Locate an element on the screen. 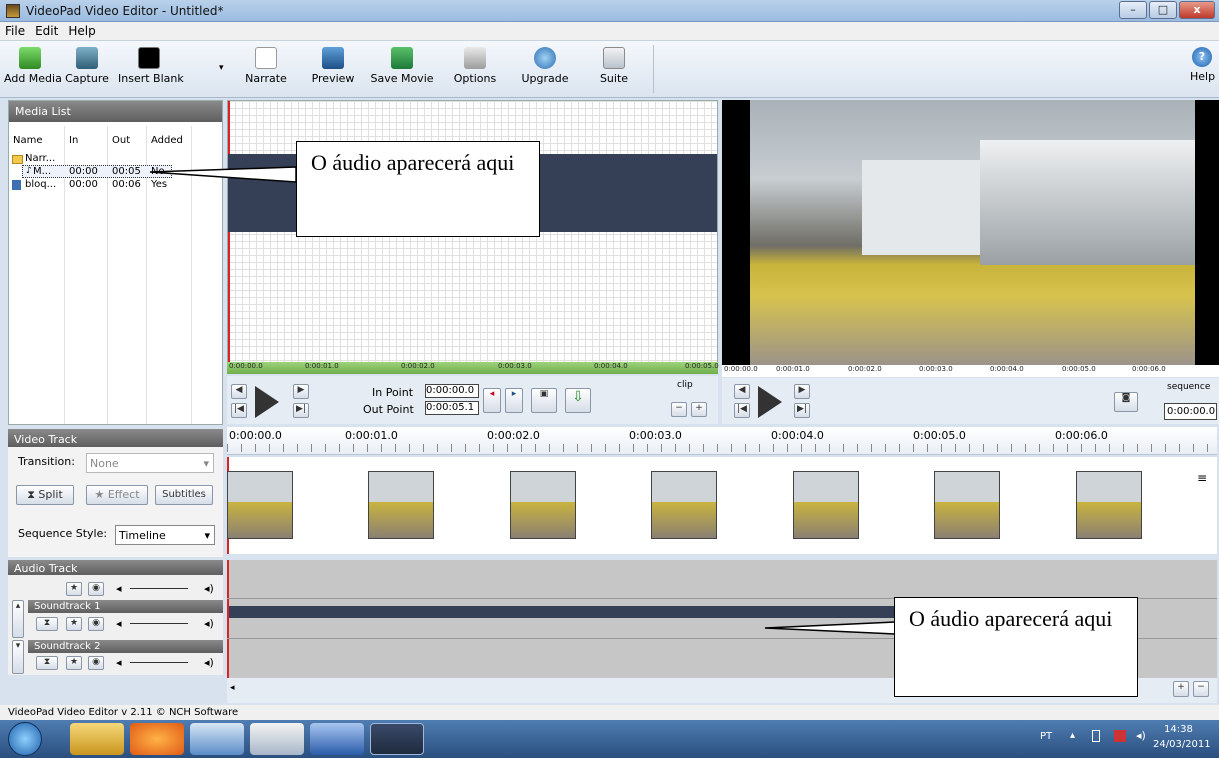 The image size is (1219, 758). tray-arrow-icon: ▴ is located at coordinates (1072, 735).